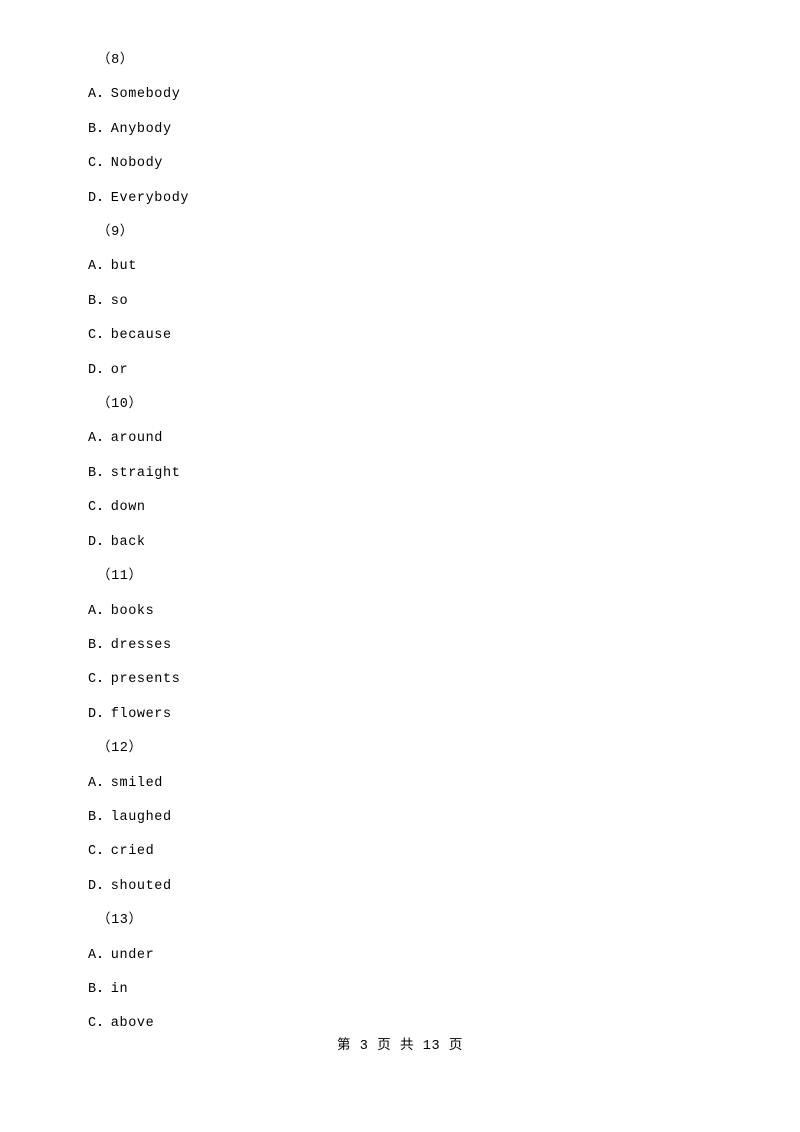 Image resolution: width=800 pixels, height=1132 pixels. Describe the element at coordinates (115, 233) in the screenshot. I see `question-number: （9）` at that location.